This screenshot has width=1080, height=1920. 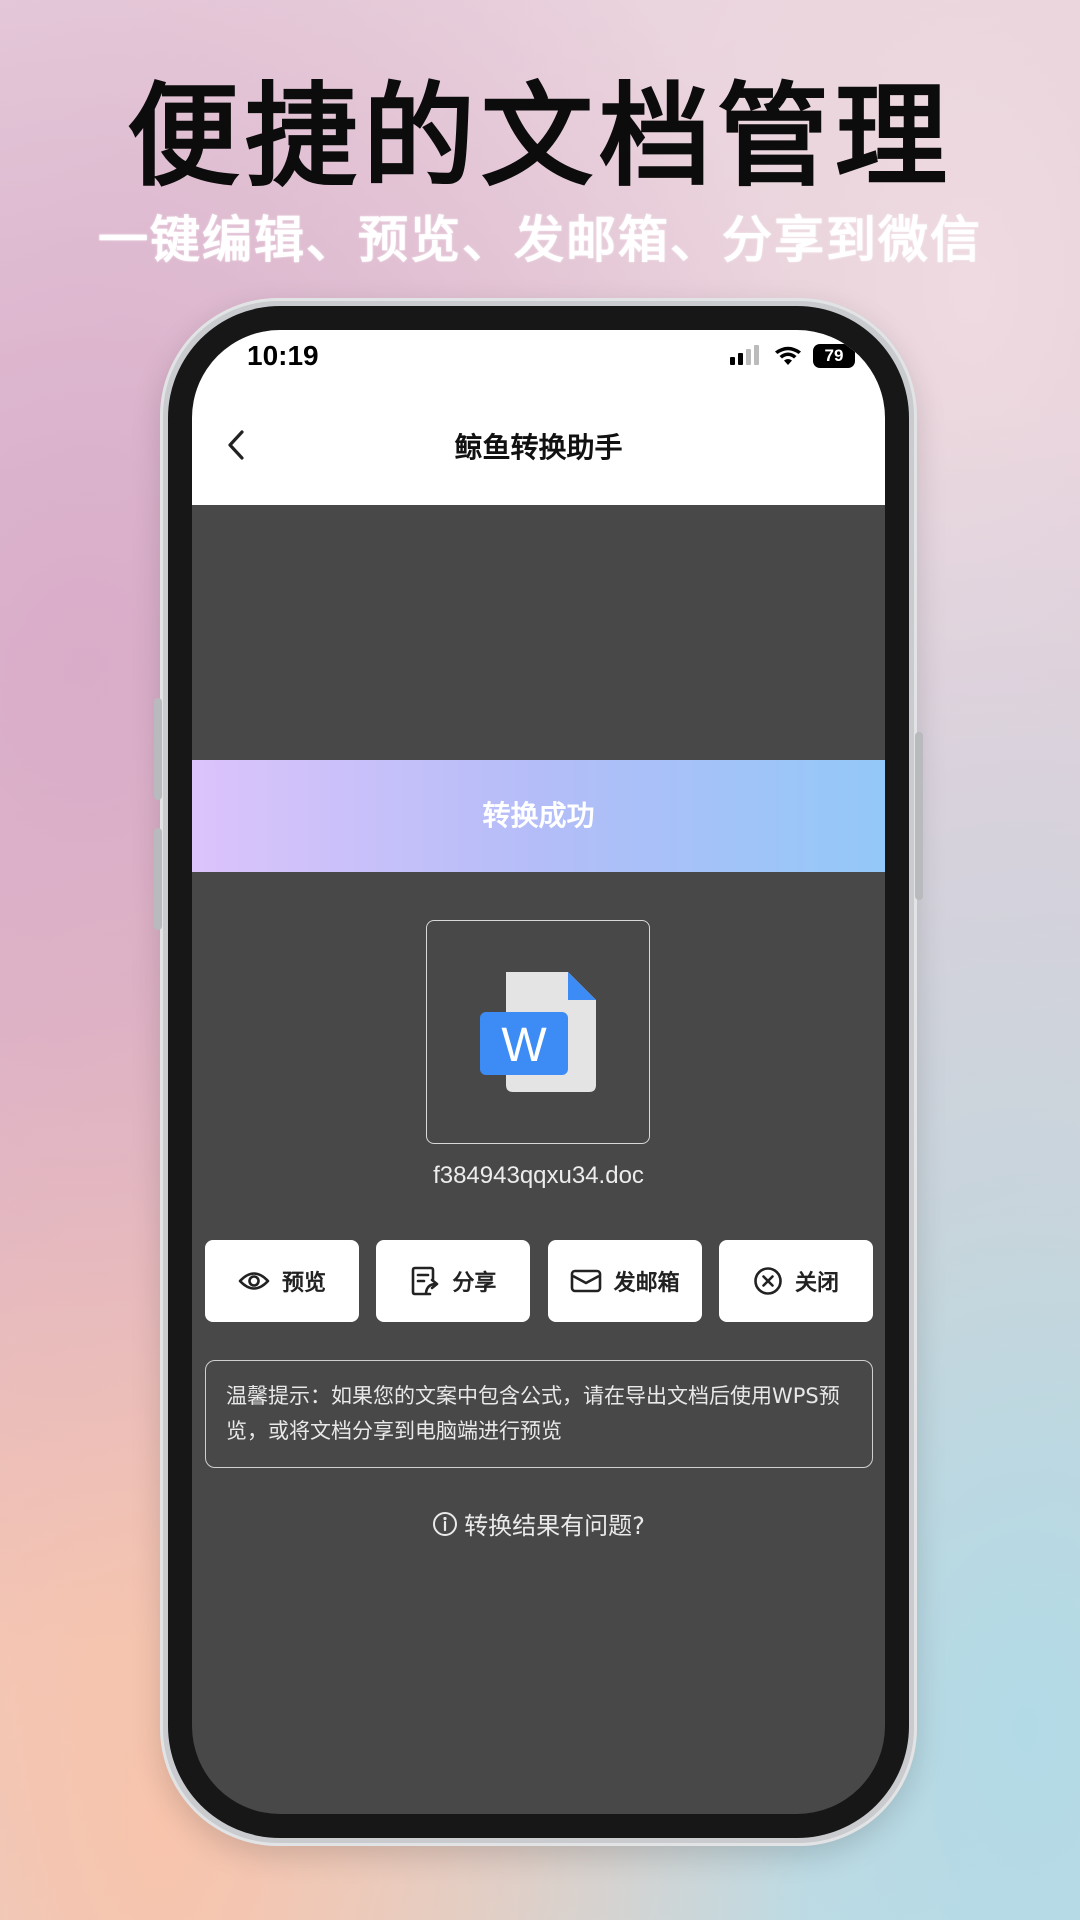 I want to click on email-button: 发邮箱, so click(x=624, y=1281).